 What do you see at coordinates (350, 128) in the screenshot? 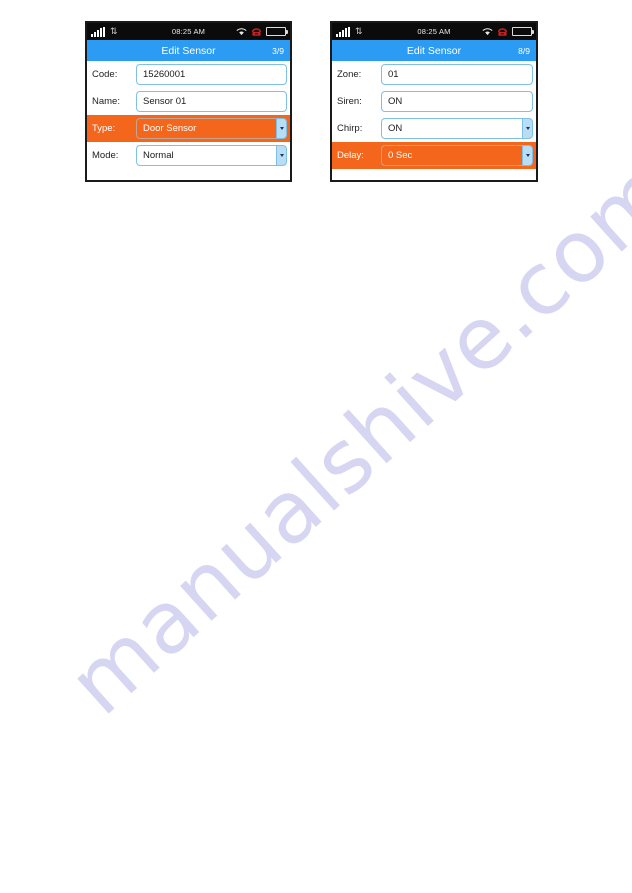
I see `label-chirp: Chirp:` at bounding box center [350, 128].